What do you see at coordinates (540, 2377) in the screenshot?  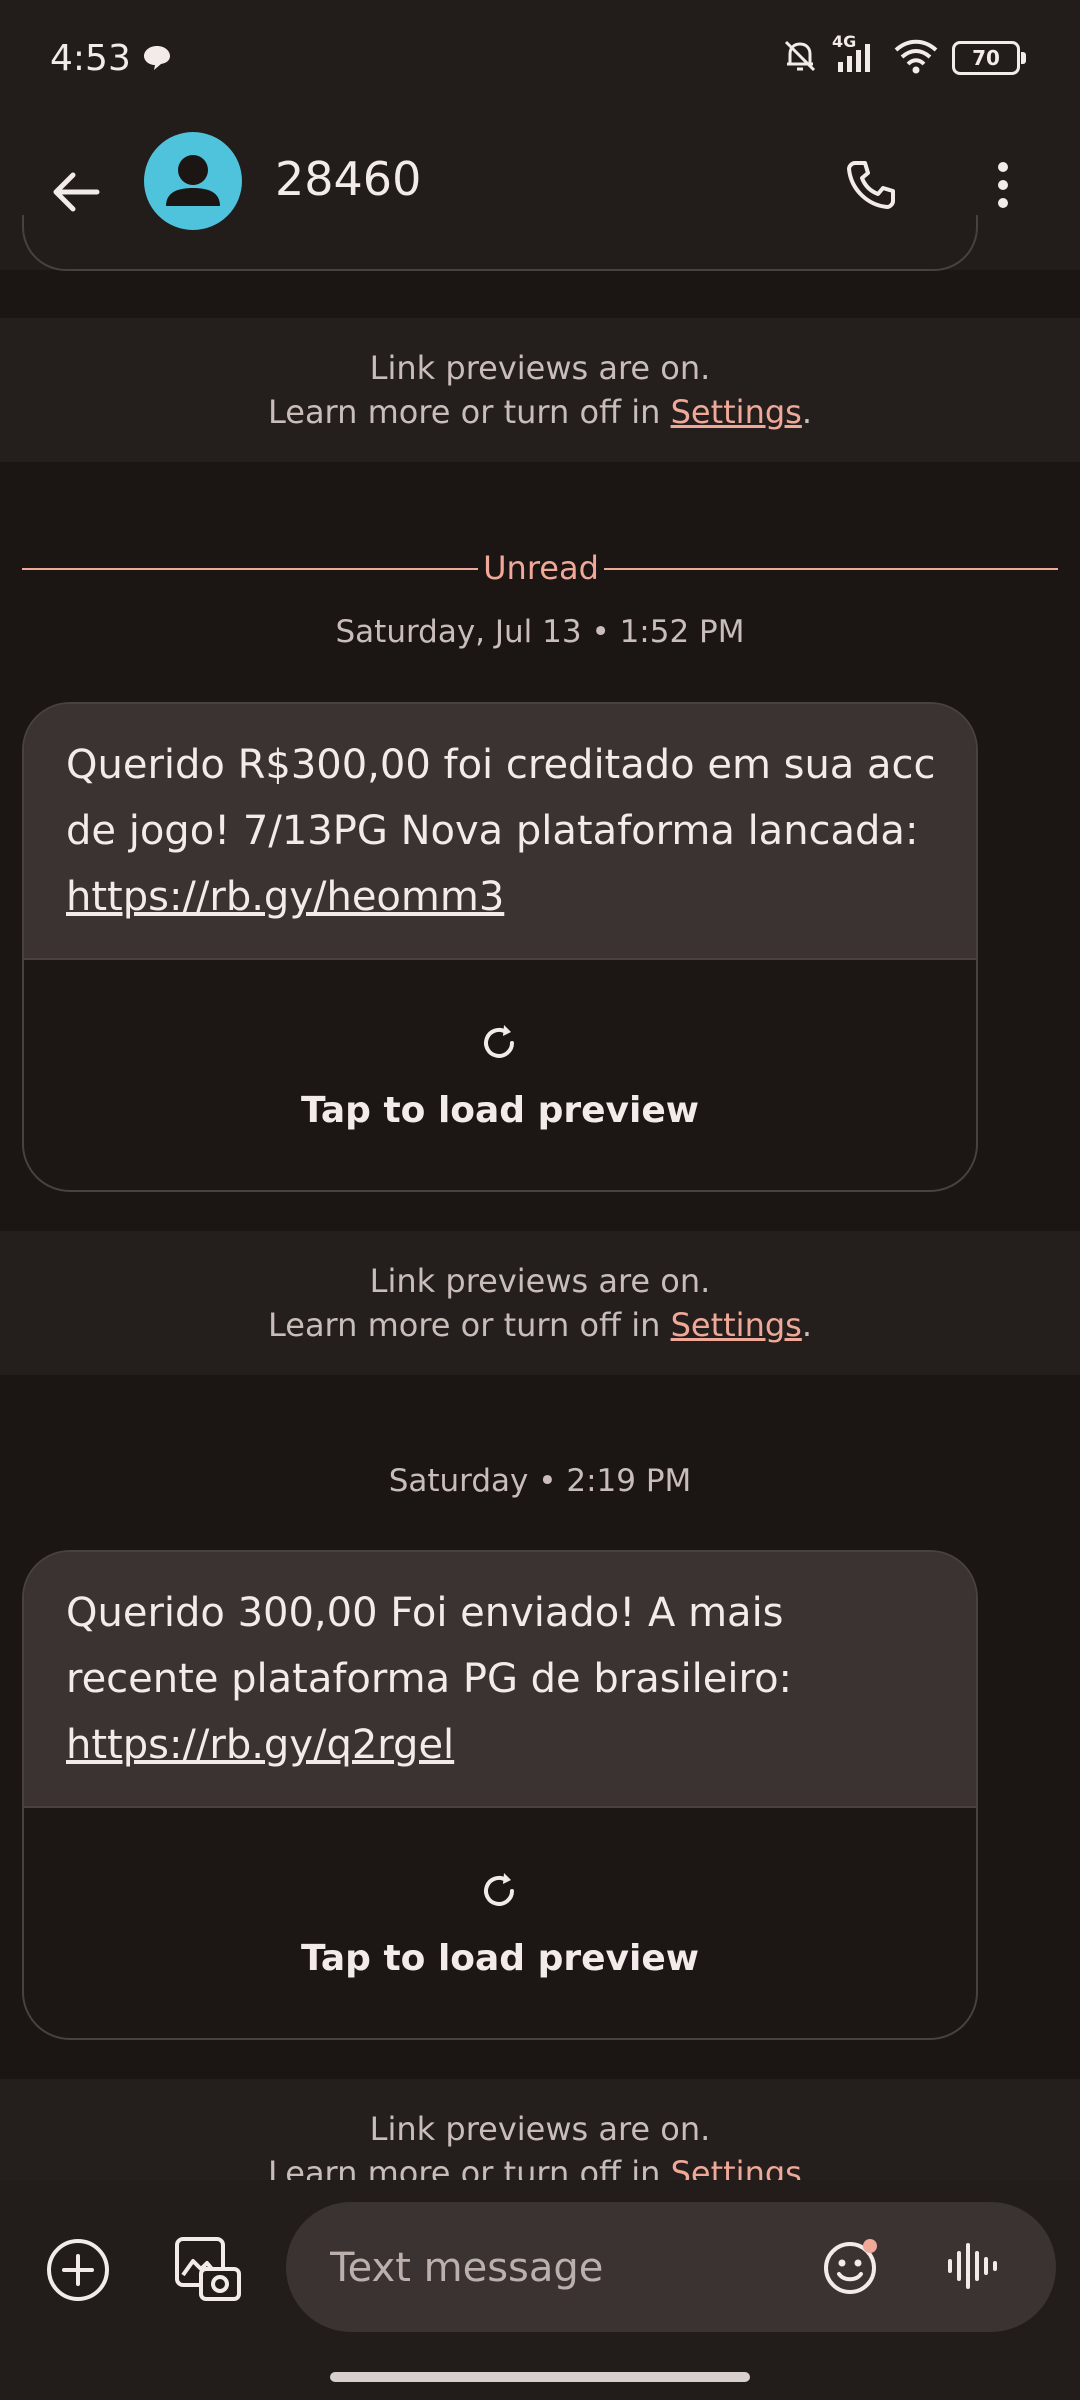 I see `home-indicator` at bounding box center [540, 2377].